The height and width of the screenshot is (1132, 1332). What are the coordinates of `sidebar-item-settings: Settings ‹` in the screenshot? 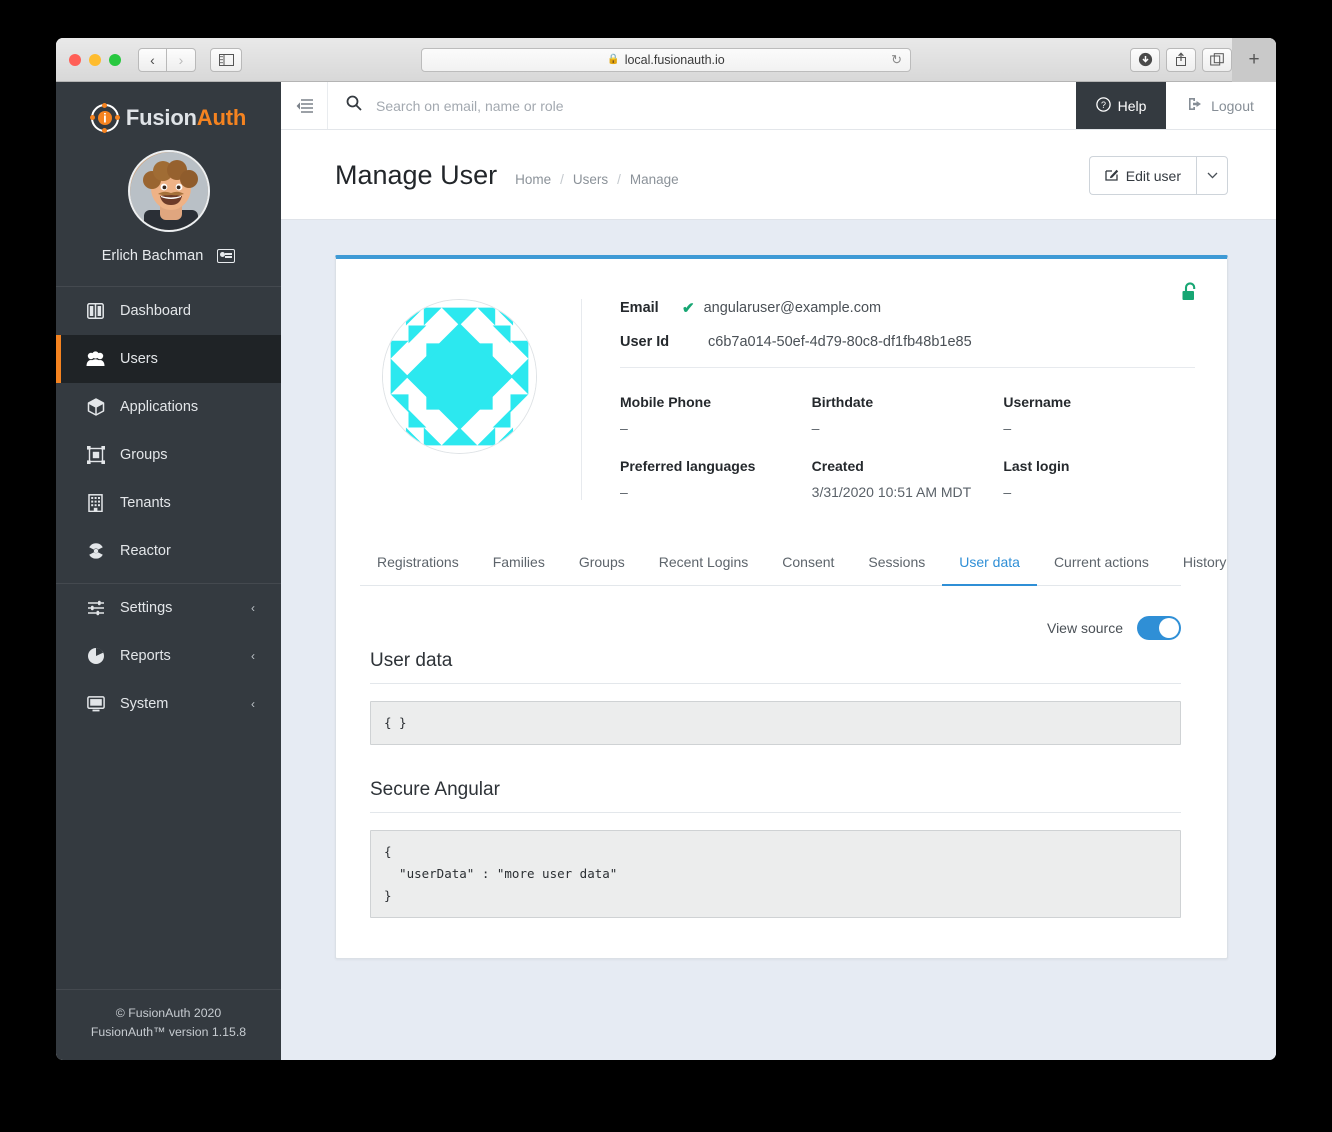 It's located at (168, 608).